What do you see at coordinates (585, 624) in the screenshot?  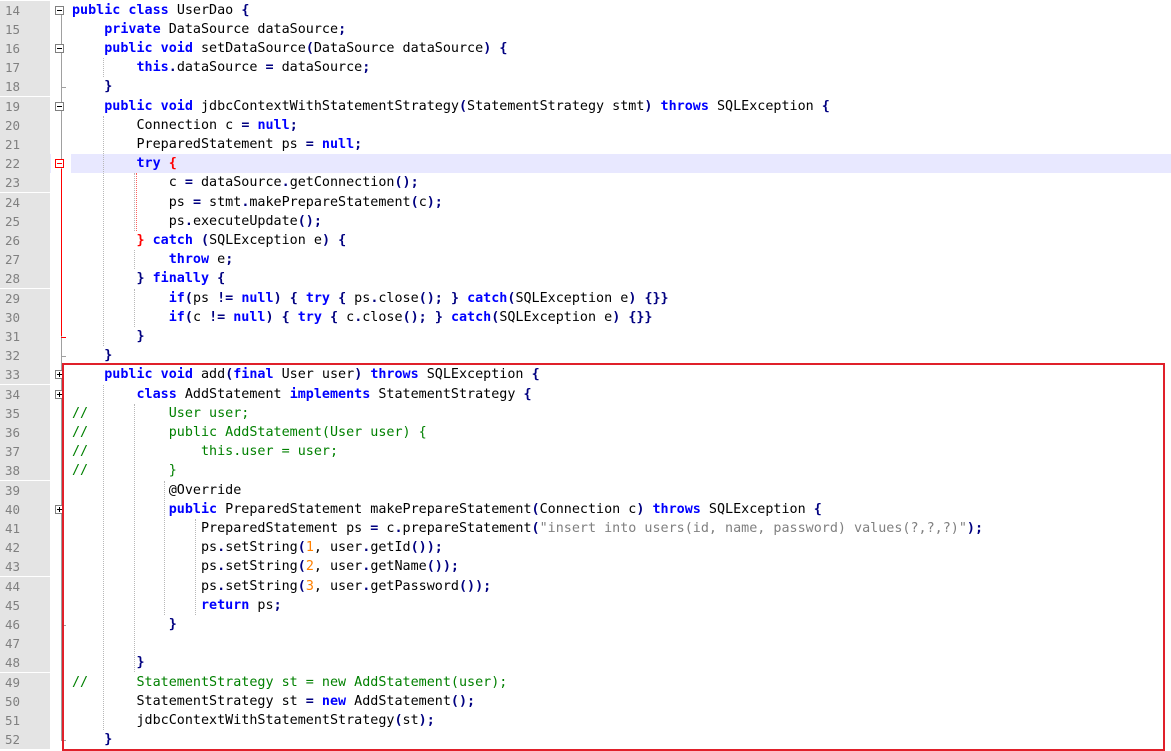 I see `code-line: 46 }` at bounding box center [585, 624].